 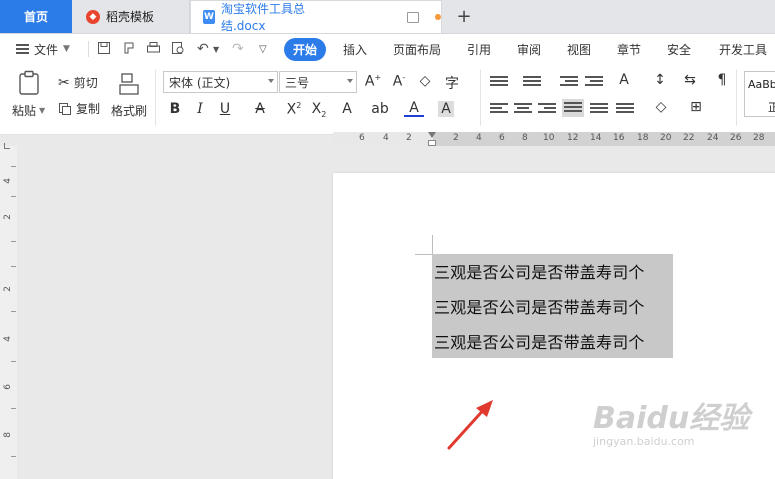 I want to click on paste-label: 粘贴, so click(x=24, y=111).